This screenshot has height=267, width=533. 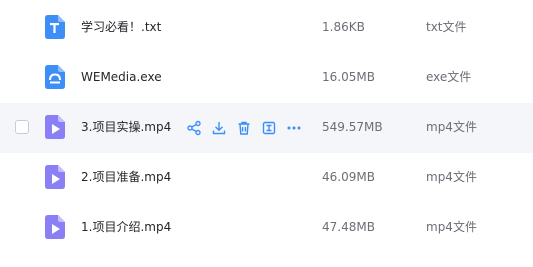 I want to click on delete-icon, so click(x=244, y=128).